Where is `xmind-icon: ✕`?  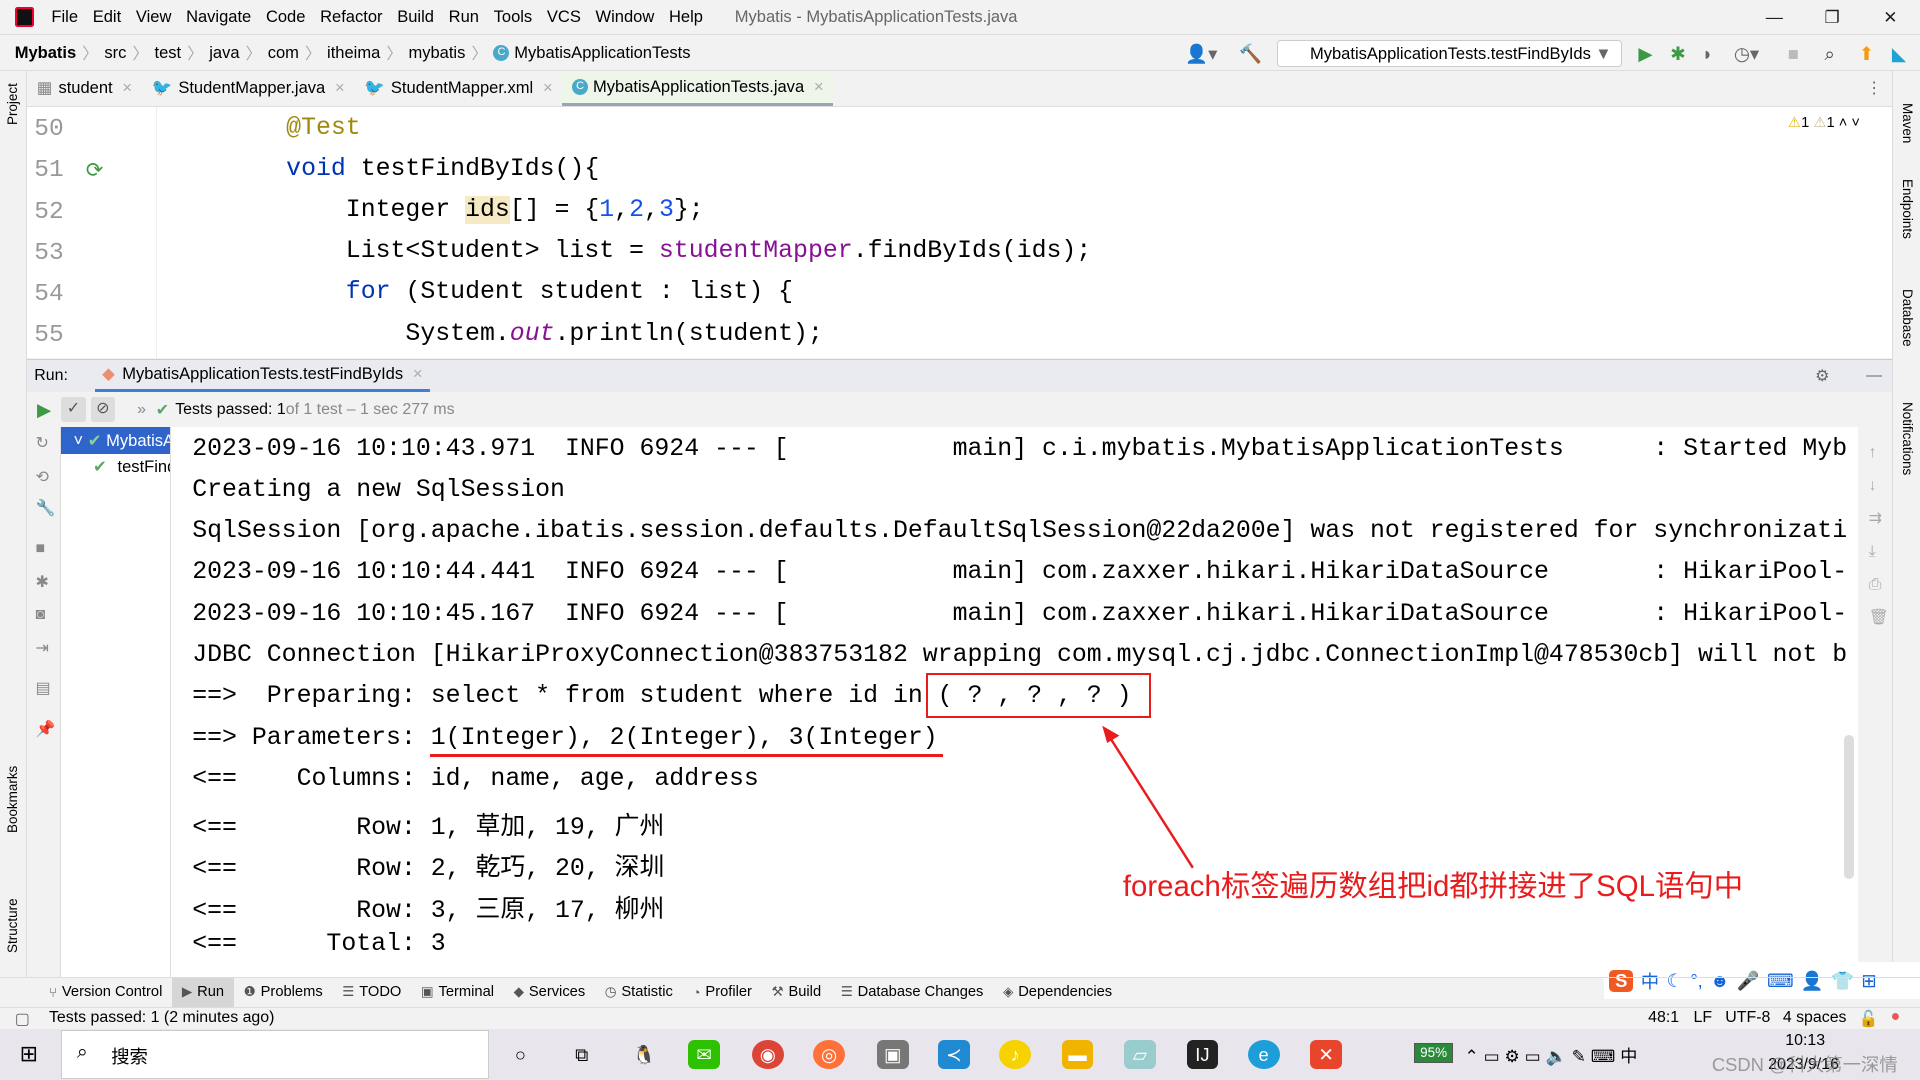 xmind-icon: ✕ is located at coordinates (1326, 1054).